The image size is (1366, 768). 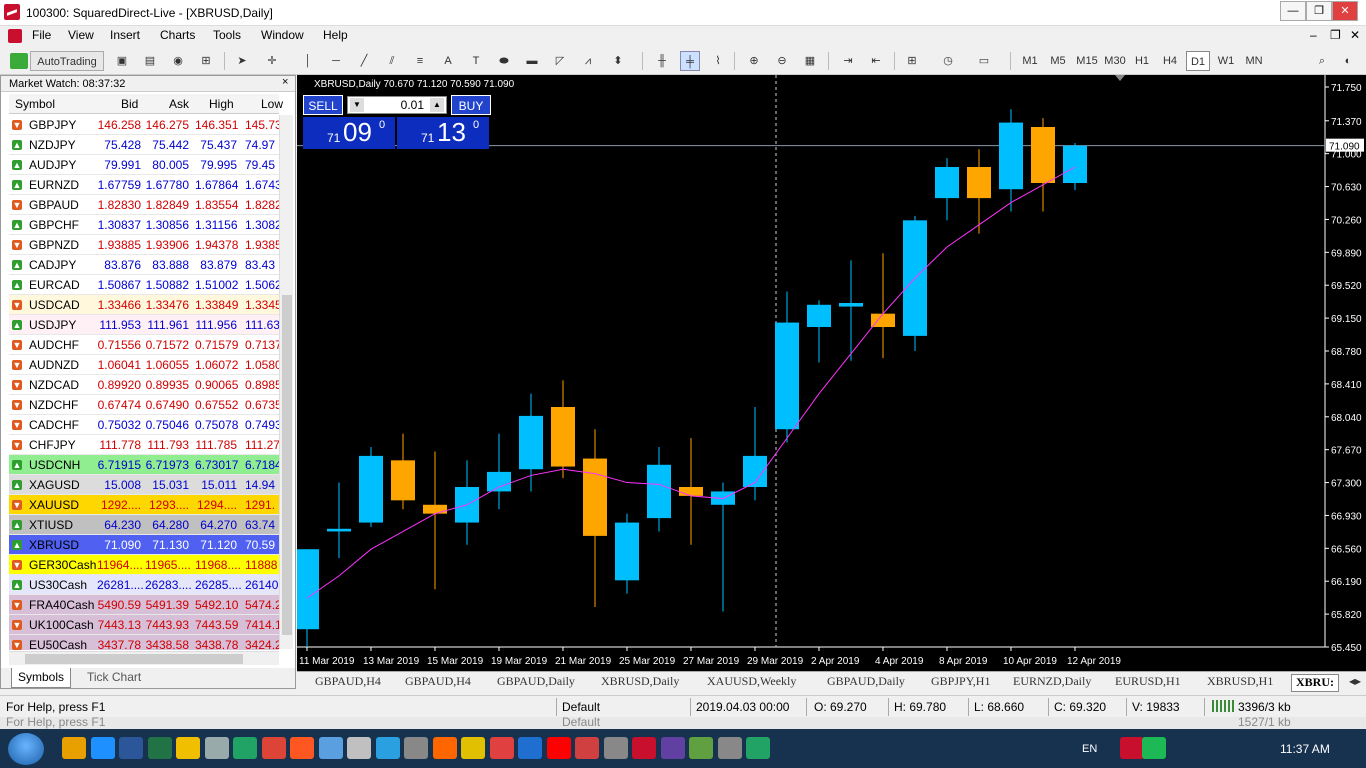 I want to click on chart-tab: GBPAUD,Daily, so click(x=866, y=683).